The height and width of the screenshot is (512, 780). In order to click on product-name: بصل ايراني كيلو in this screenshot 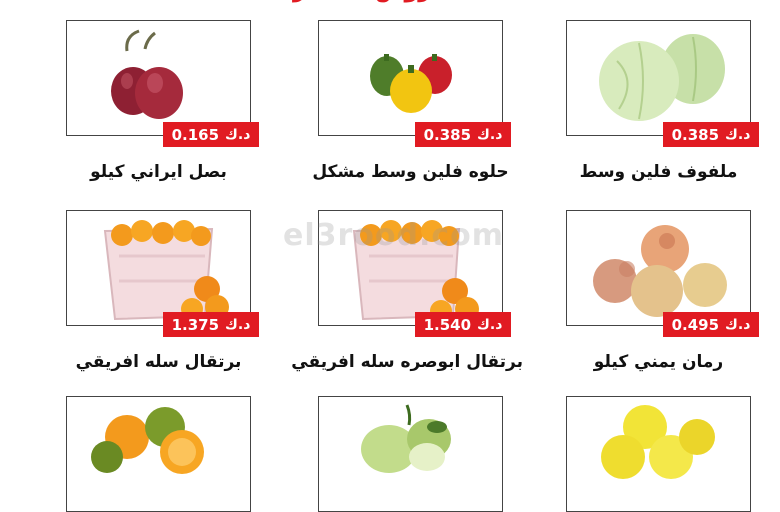, I will do `click(158, 172)`.